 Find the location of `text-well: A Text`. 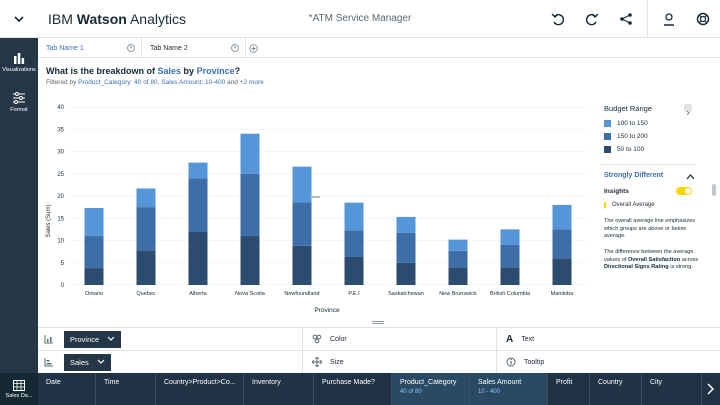

text-well: A Text is located at coordinates (520, 339).